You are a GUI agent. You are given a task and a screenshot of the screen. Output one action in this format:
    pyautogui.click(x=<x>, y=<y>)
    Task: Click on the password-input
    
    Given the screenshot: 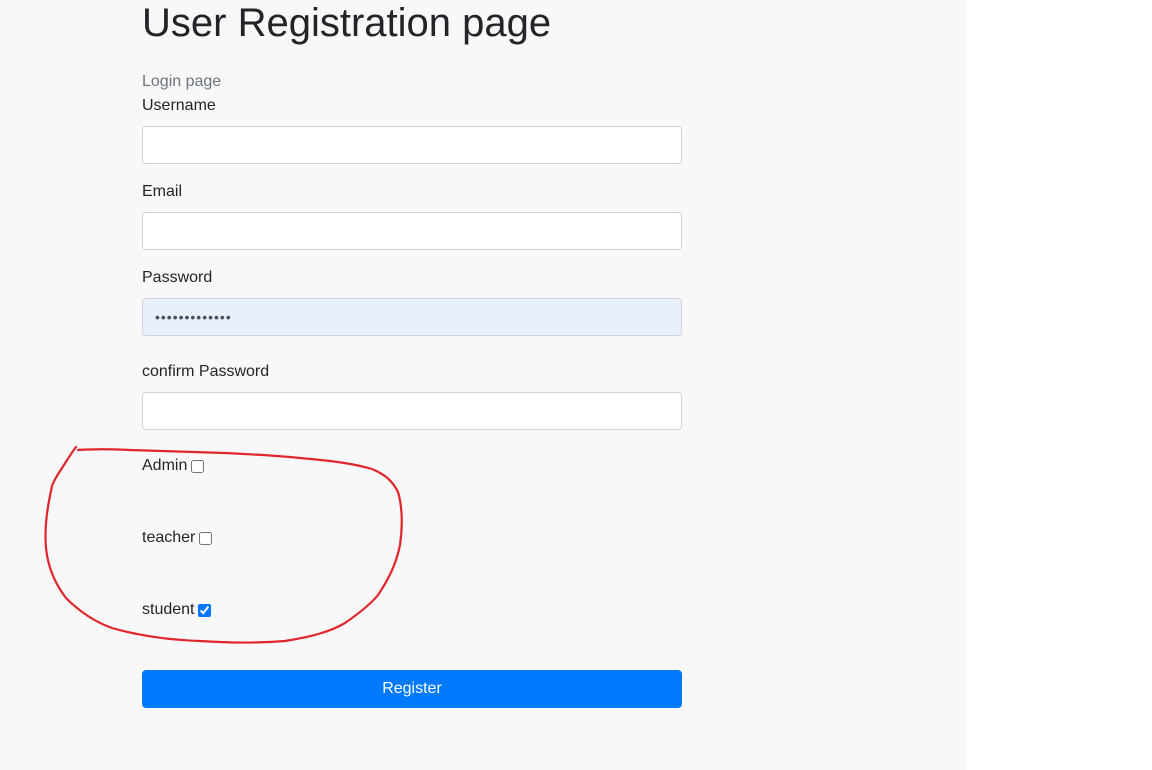 What is the action you would take?
    pyautogui.click(x=412, y=317)
    